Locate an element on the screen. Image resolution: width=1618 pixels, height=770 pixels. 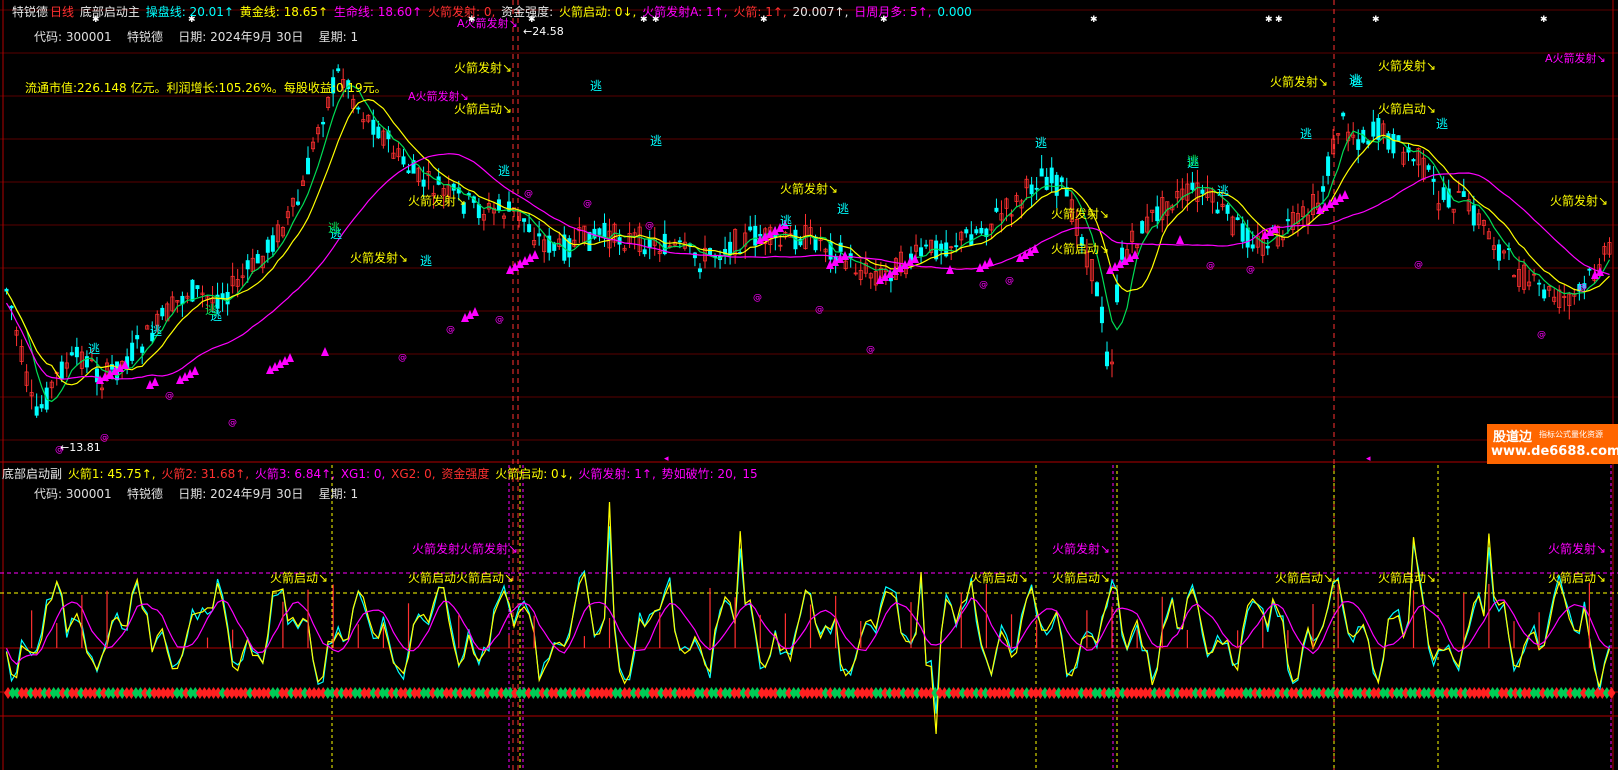
sub-item-0: 火箭1: 45.75↑, is located at coordinates (113, 474).